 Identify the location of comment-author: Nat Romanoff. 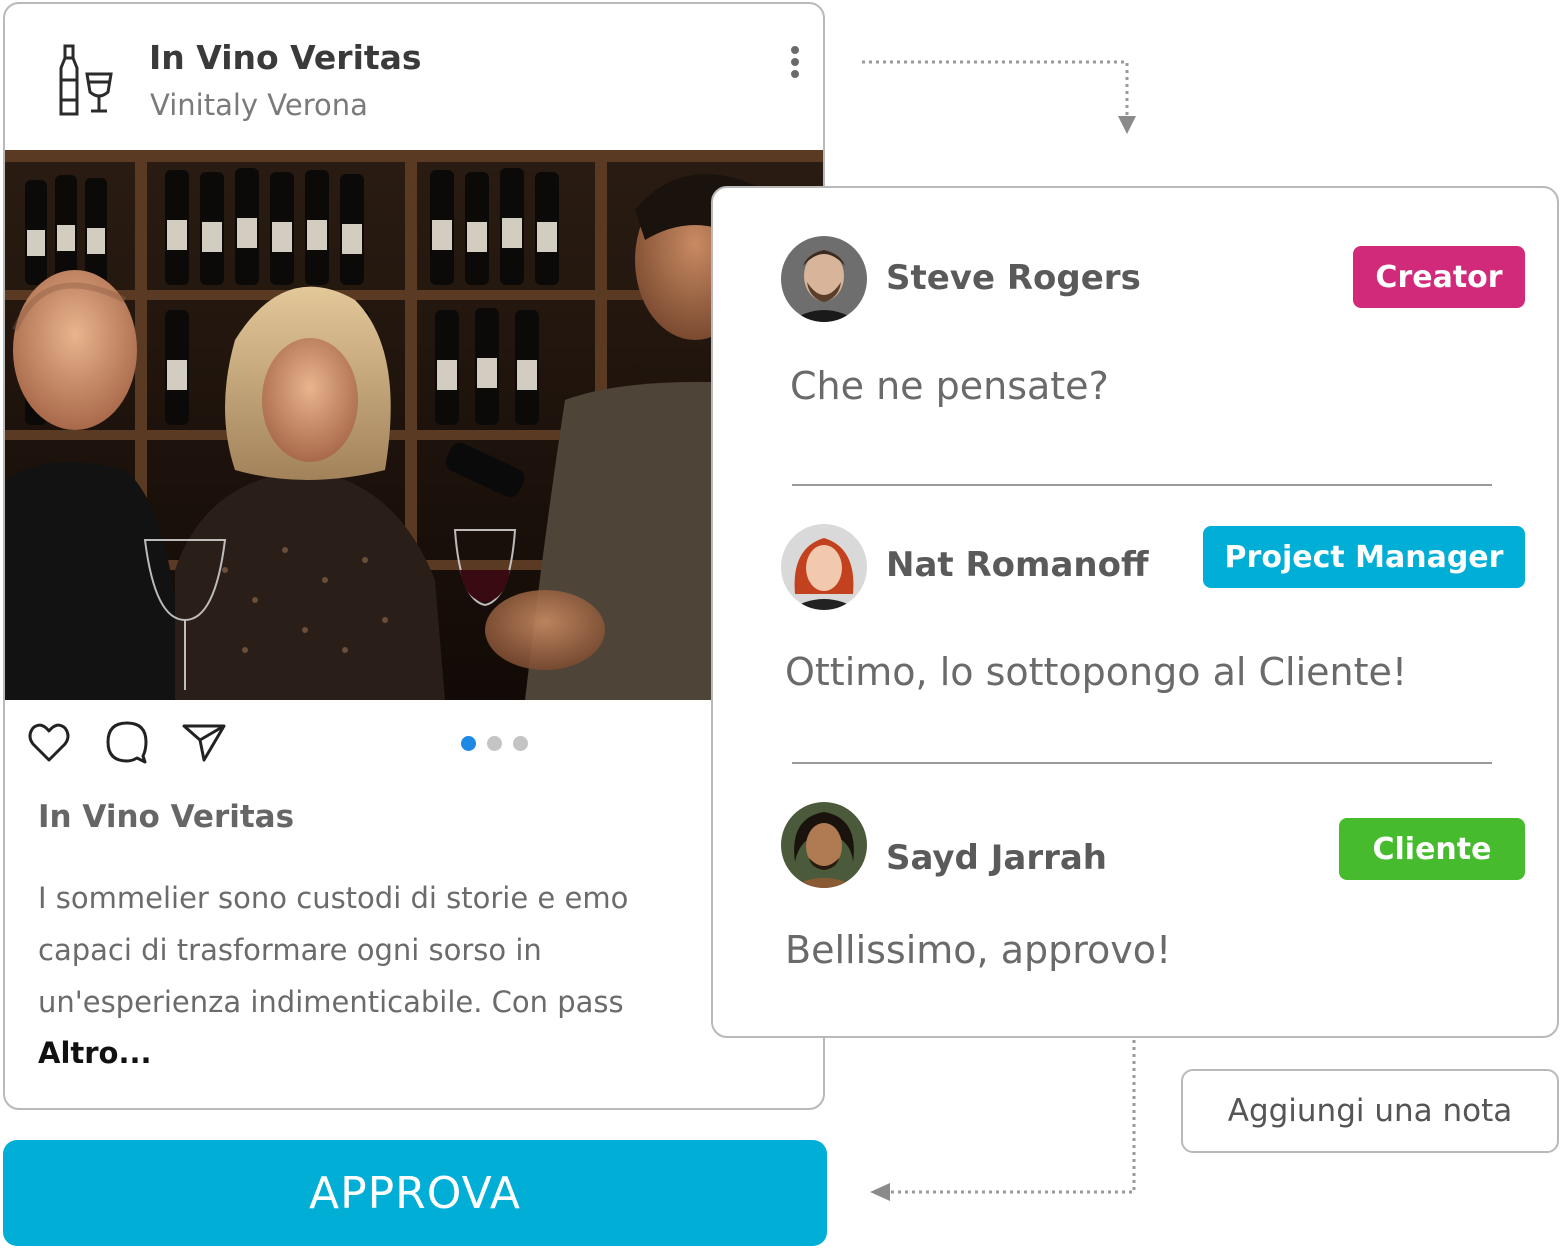
(1017, 565).